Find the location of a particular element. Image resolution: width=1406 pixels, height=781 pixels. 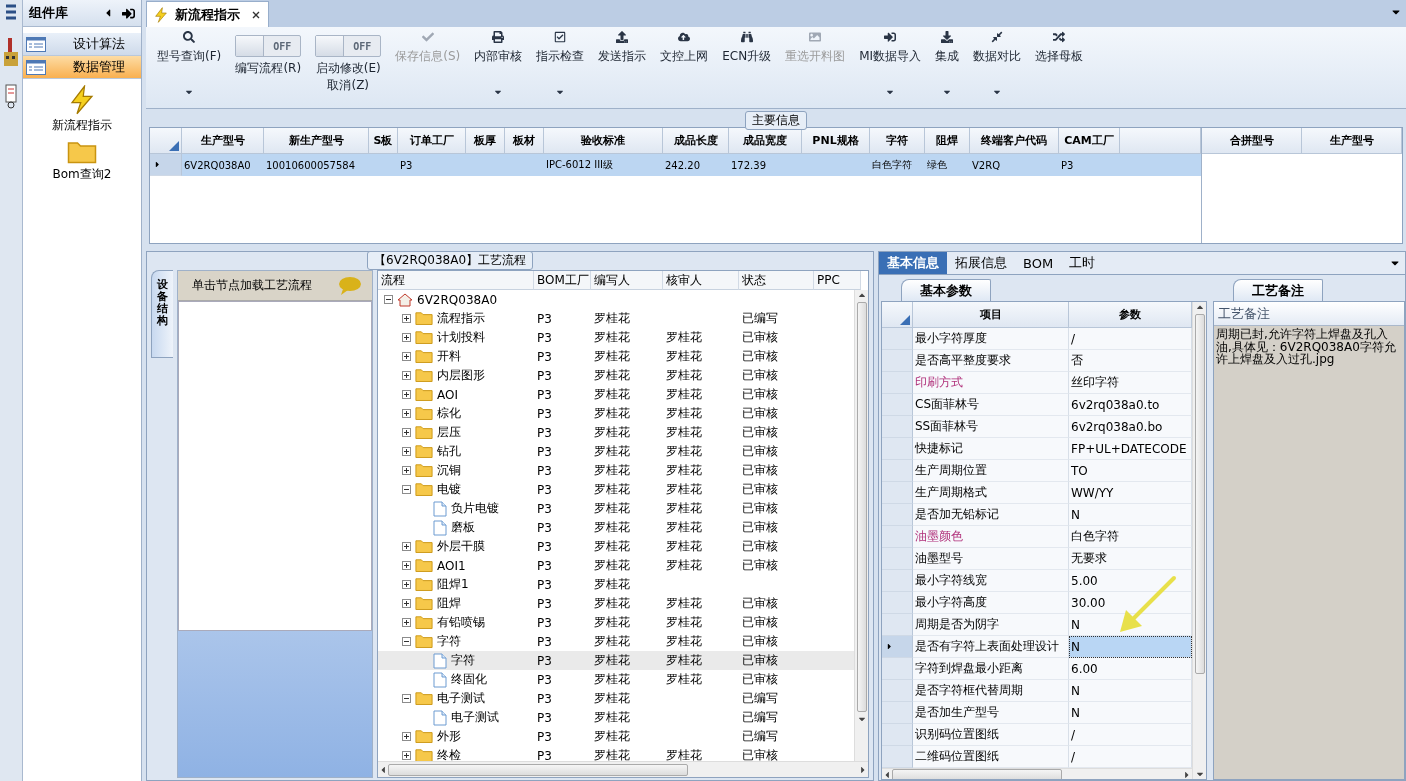

tree-node: AOI1 is located at coordinates (456, 565).